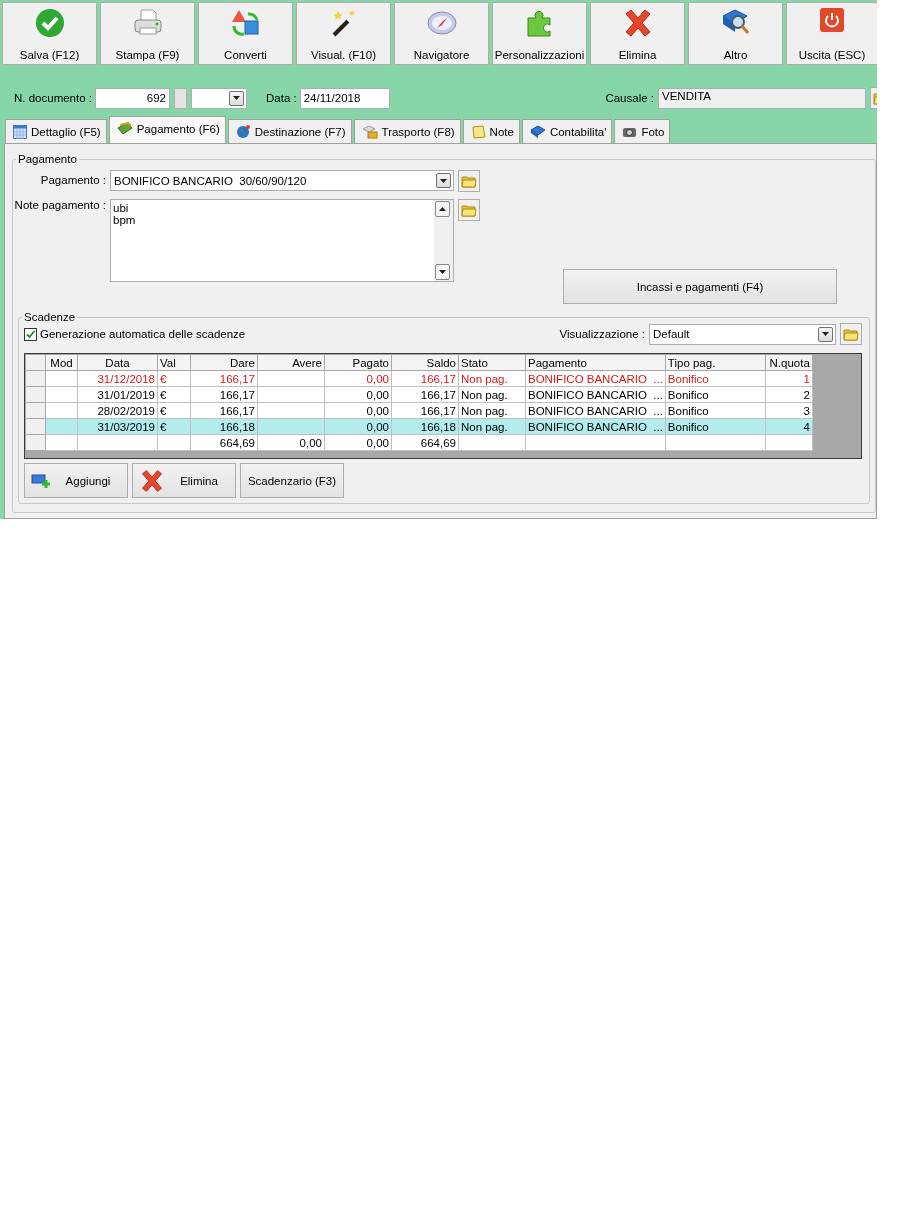 This screenshot has height=1210, width=908. What do you see at coordinates (539, 33) in the screenshot?
I see `toolbar-button: Personalizzazioni` at bounding box center [539, 33].